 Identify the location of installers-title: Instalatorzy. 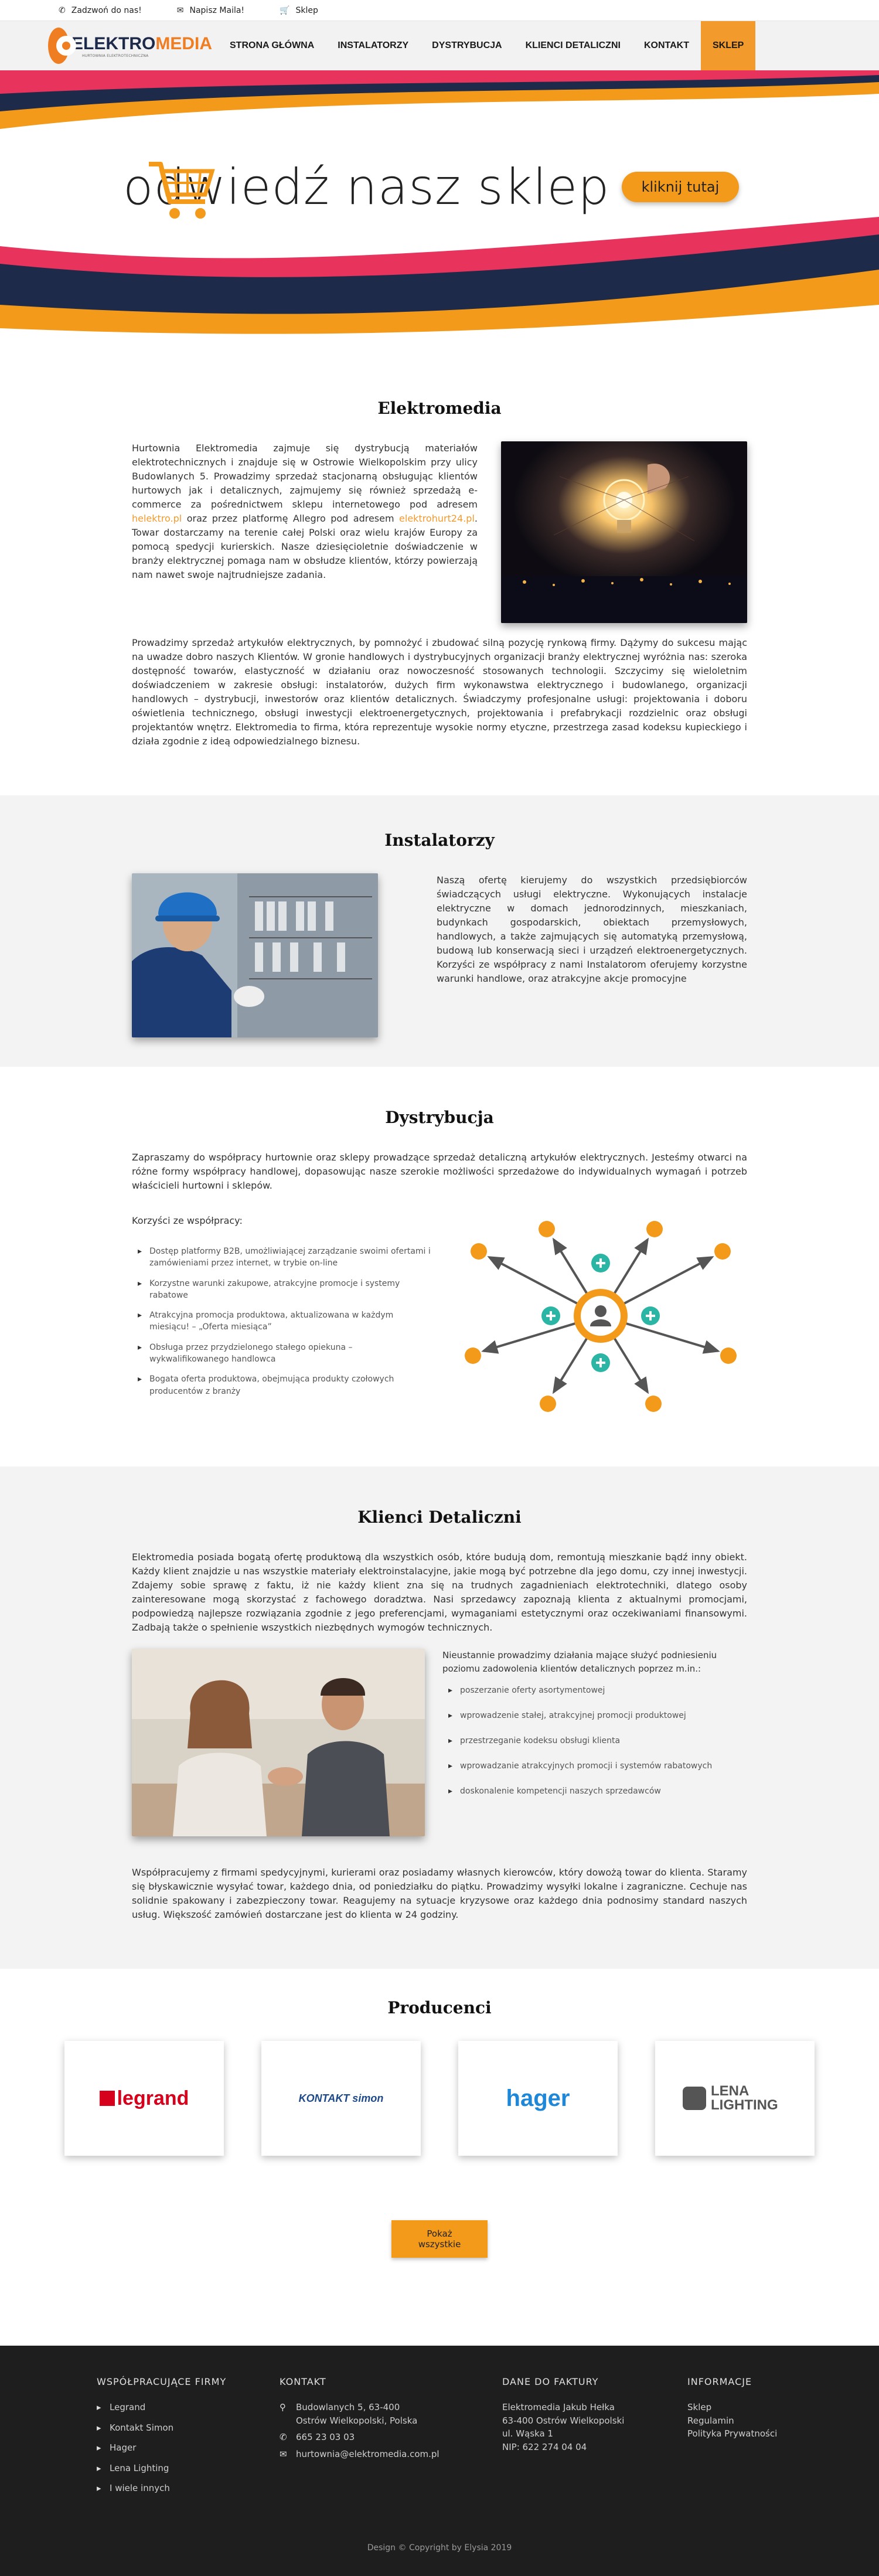
(439, 840).